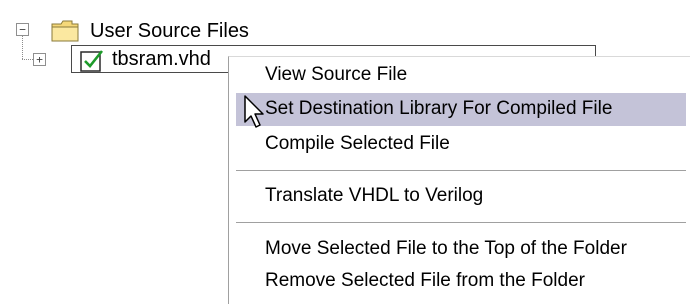 This screenshot has height=304, width=694. I want to click on collapse-toggle: −, so click(22, 29).